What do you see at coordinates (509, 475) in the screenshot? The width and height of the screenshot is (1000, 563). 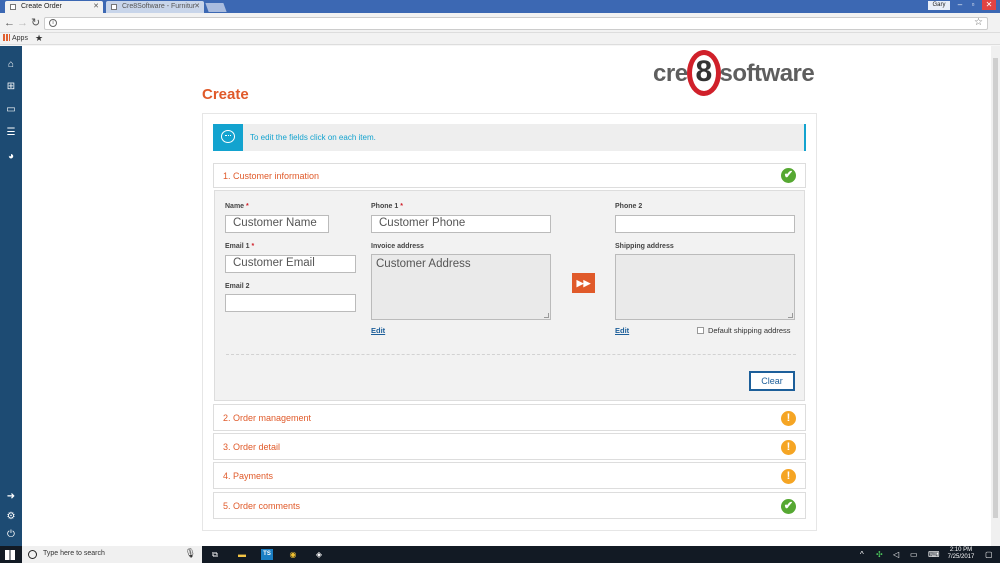 I see `section-payments: 4. Payments !` at bounding box center [509, 475].